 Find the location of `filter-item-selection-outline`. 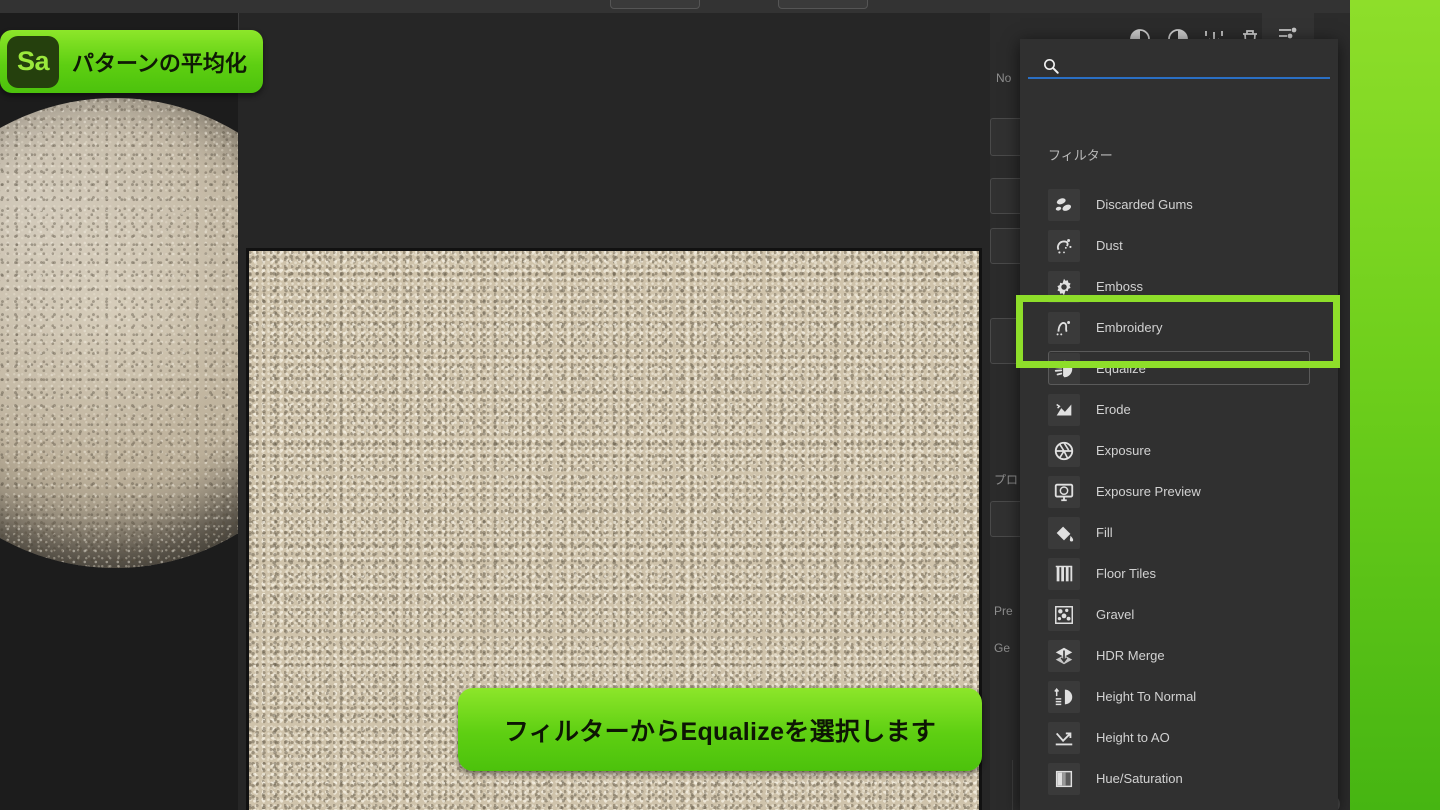

filter-item-selection-outline is located at coordinates (1179, 368).